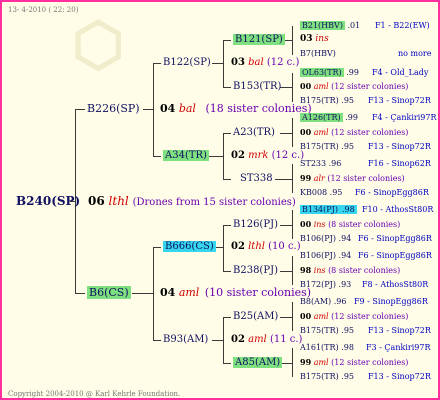 The height and width of the screenshot is (400, 440). What do you see at coordinates (404, 117) in the screenshot?
I see `gen4-ref: F4 - Çankiri97R` at bounding box center [404, 117].